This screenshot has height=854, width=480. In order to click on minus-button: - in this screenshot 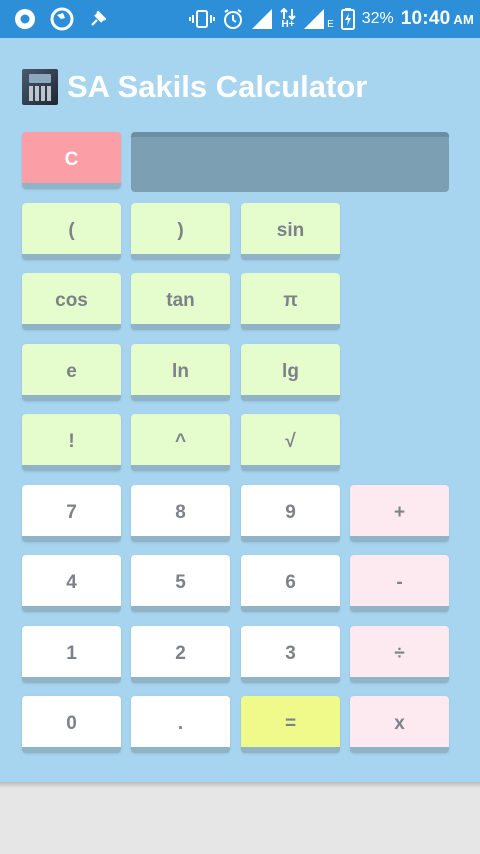, I will do `click(399, 583)`.